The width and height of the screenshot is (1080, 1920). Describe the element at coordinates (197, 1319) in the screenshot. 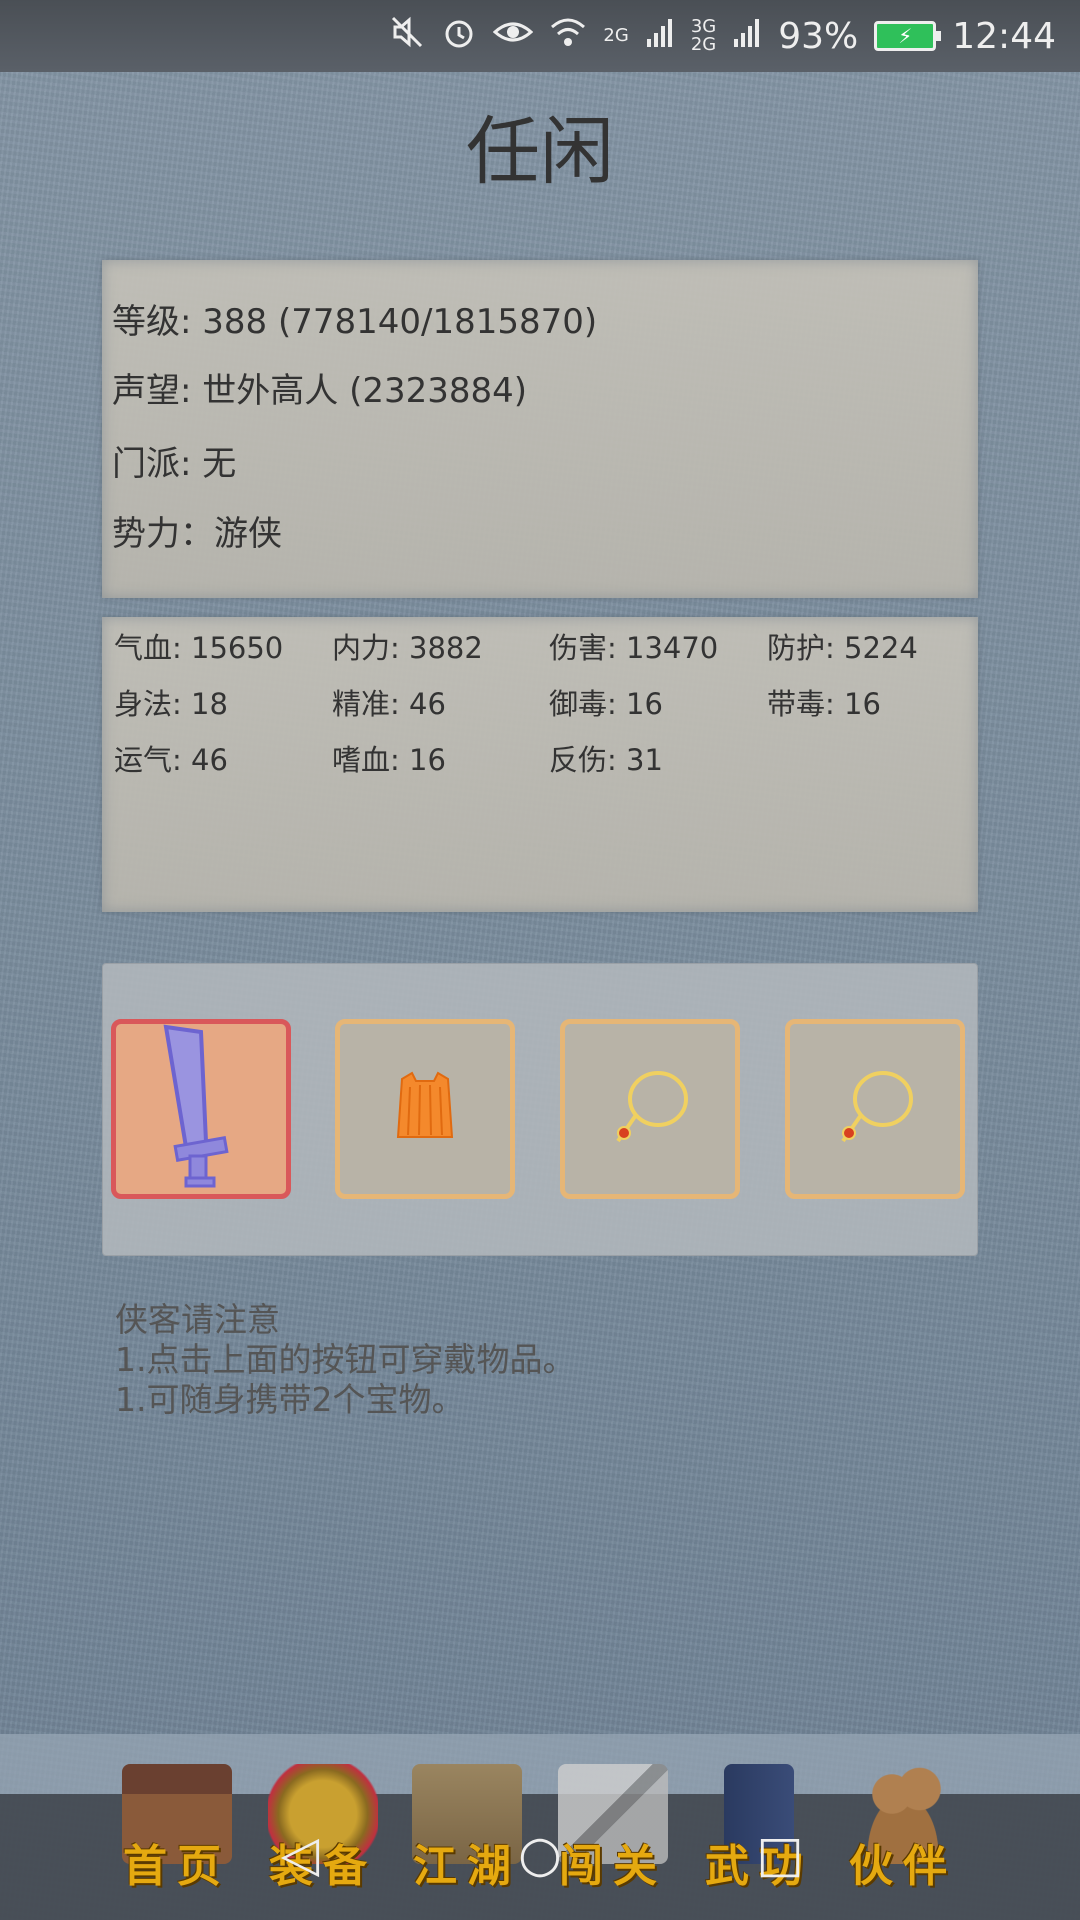

I see `notice-heading: 侠客请注意` at that location.